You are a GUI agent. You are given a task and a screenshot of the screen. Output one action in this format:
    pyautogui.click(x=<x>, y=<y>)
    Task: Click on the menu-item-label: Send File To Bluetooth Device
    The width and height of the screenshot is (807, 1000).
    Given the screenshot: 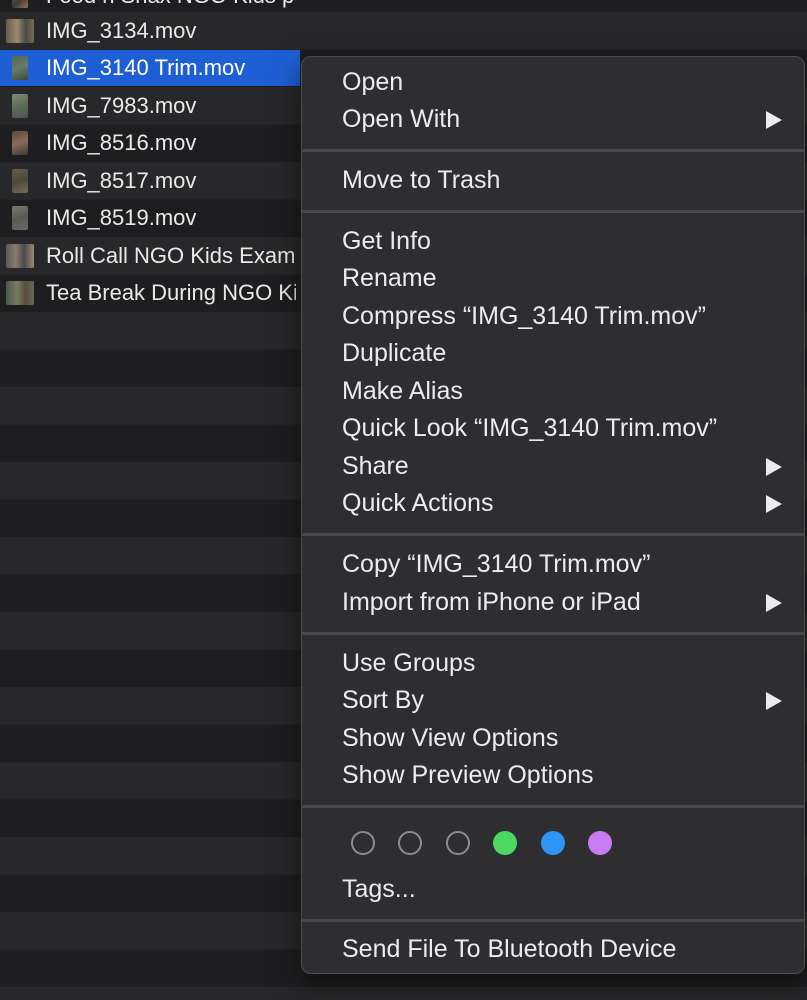 What is the action you would take?
    pyautogui.click(x=509, y=949)
    